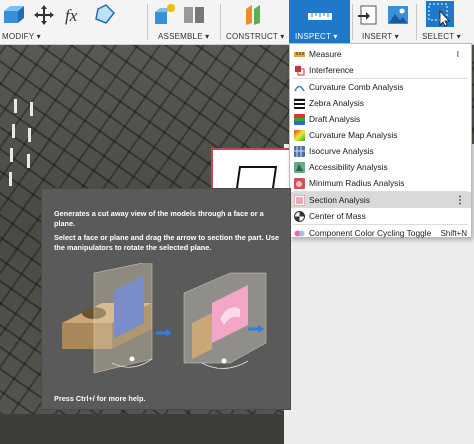 This screenshot has height=444, width=474. What do you see at coordinates (299, 200) in the screenshot?
I see `section-analysis-icon` at bounding box center [299, 200].